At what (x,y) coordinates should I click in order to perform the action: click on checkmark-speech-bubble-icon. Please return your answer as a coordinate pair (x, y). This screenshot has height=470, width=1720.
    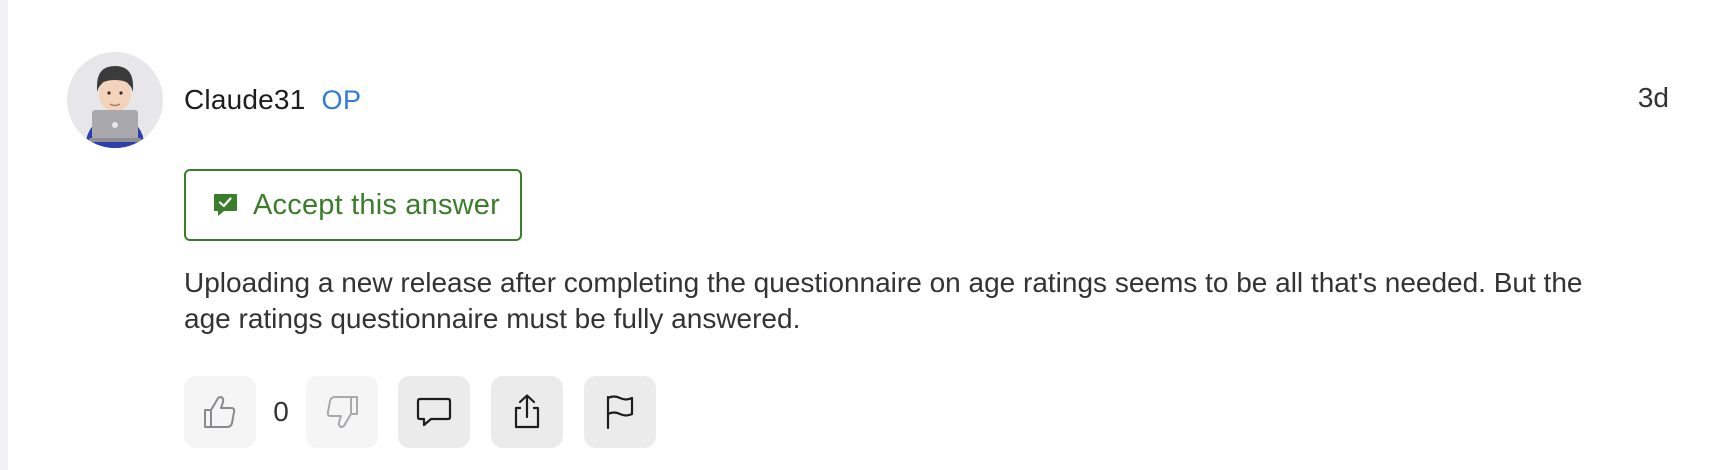
    Looking at the image, I should click on (225, 205).